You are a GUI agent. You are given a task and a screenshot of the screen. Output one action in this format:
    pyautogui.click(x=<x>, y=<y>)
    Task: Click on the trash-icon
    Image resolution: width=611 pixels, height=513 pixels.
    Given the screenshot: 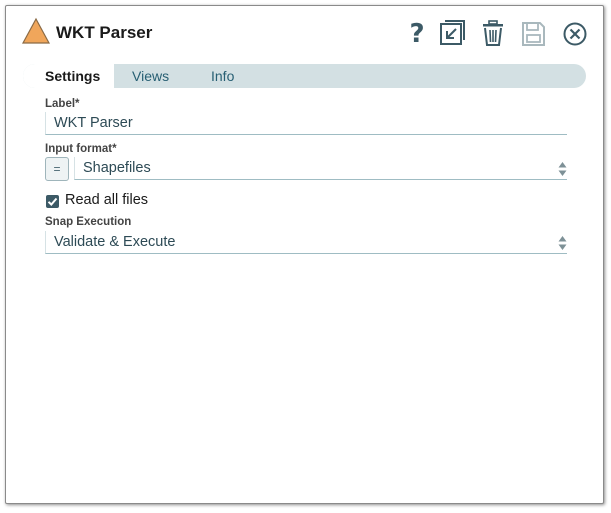 What is the action you would take?
    pyautogui.click(x=493, y=33)
    